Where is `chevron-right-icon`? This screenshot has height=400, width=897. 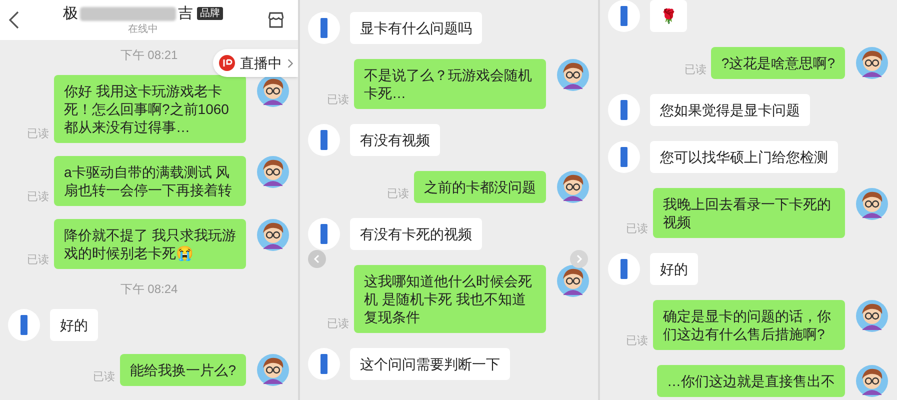
chevron-right-icon is located at coordinates (290, 63).